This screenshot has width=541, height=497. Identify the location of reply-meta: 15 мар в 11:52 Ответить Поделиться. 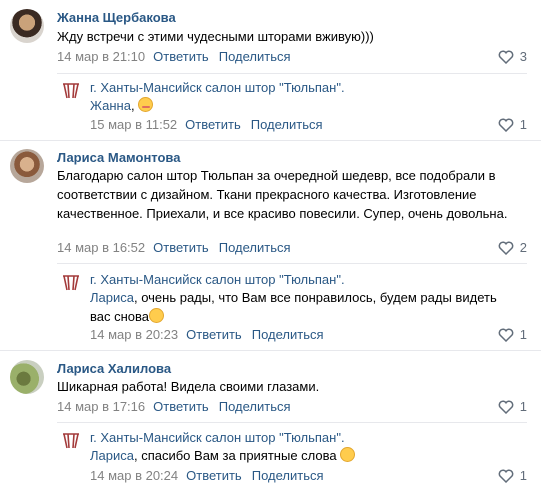
(206, 125).